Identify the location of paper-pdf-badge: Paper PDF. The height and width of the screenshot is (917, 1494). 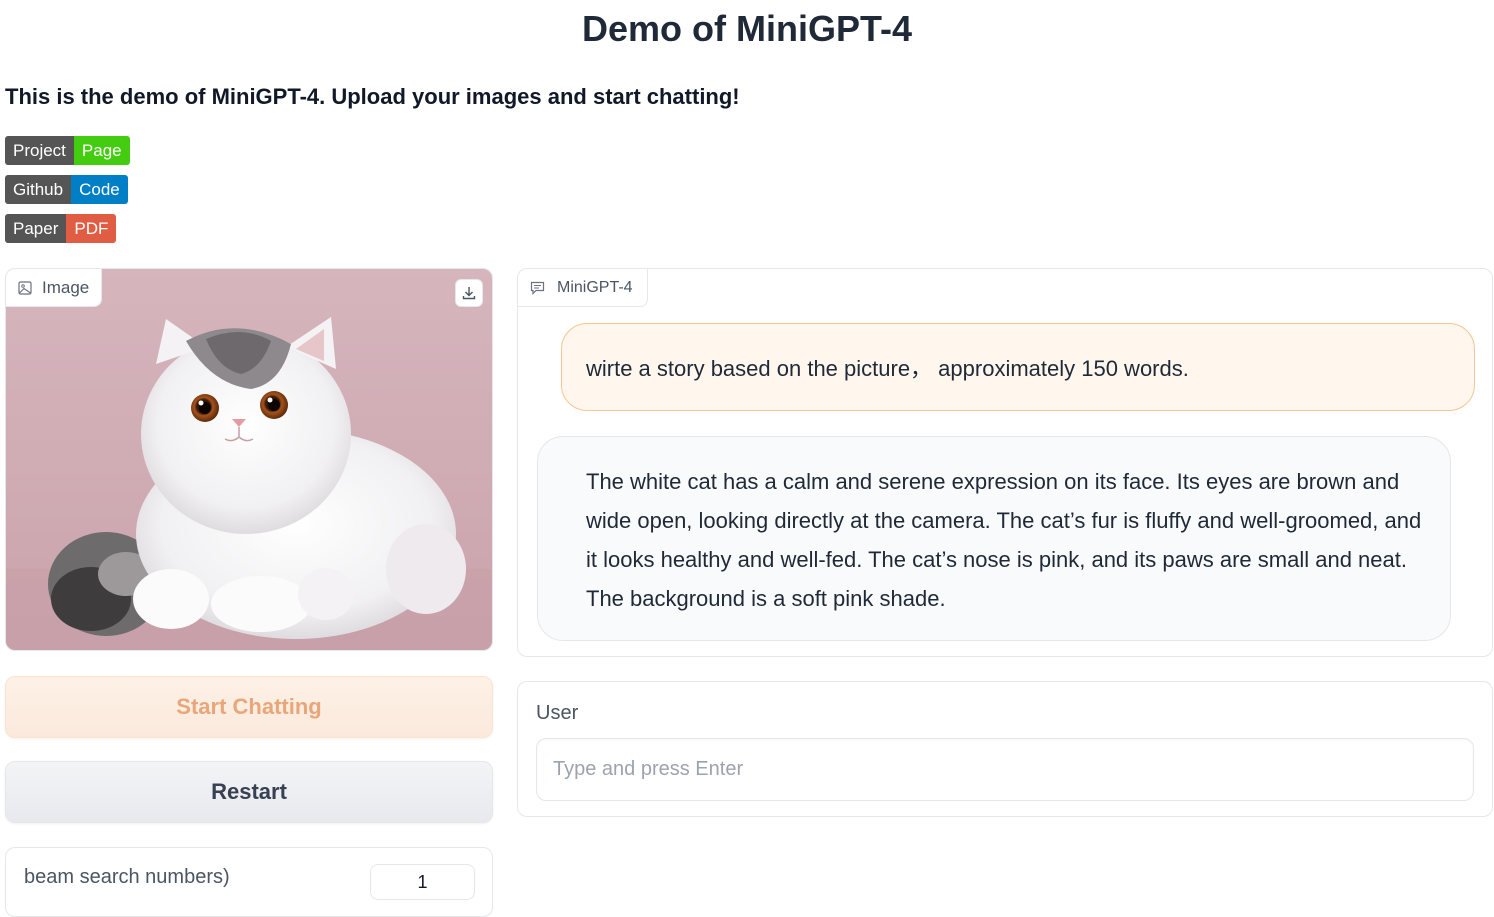
(61, 228).